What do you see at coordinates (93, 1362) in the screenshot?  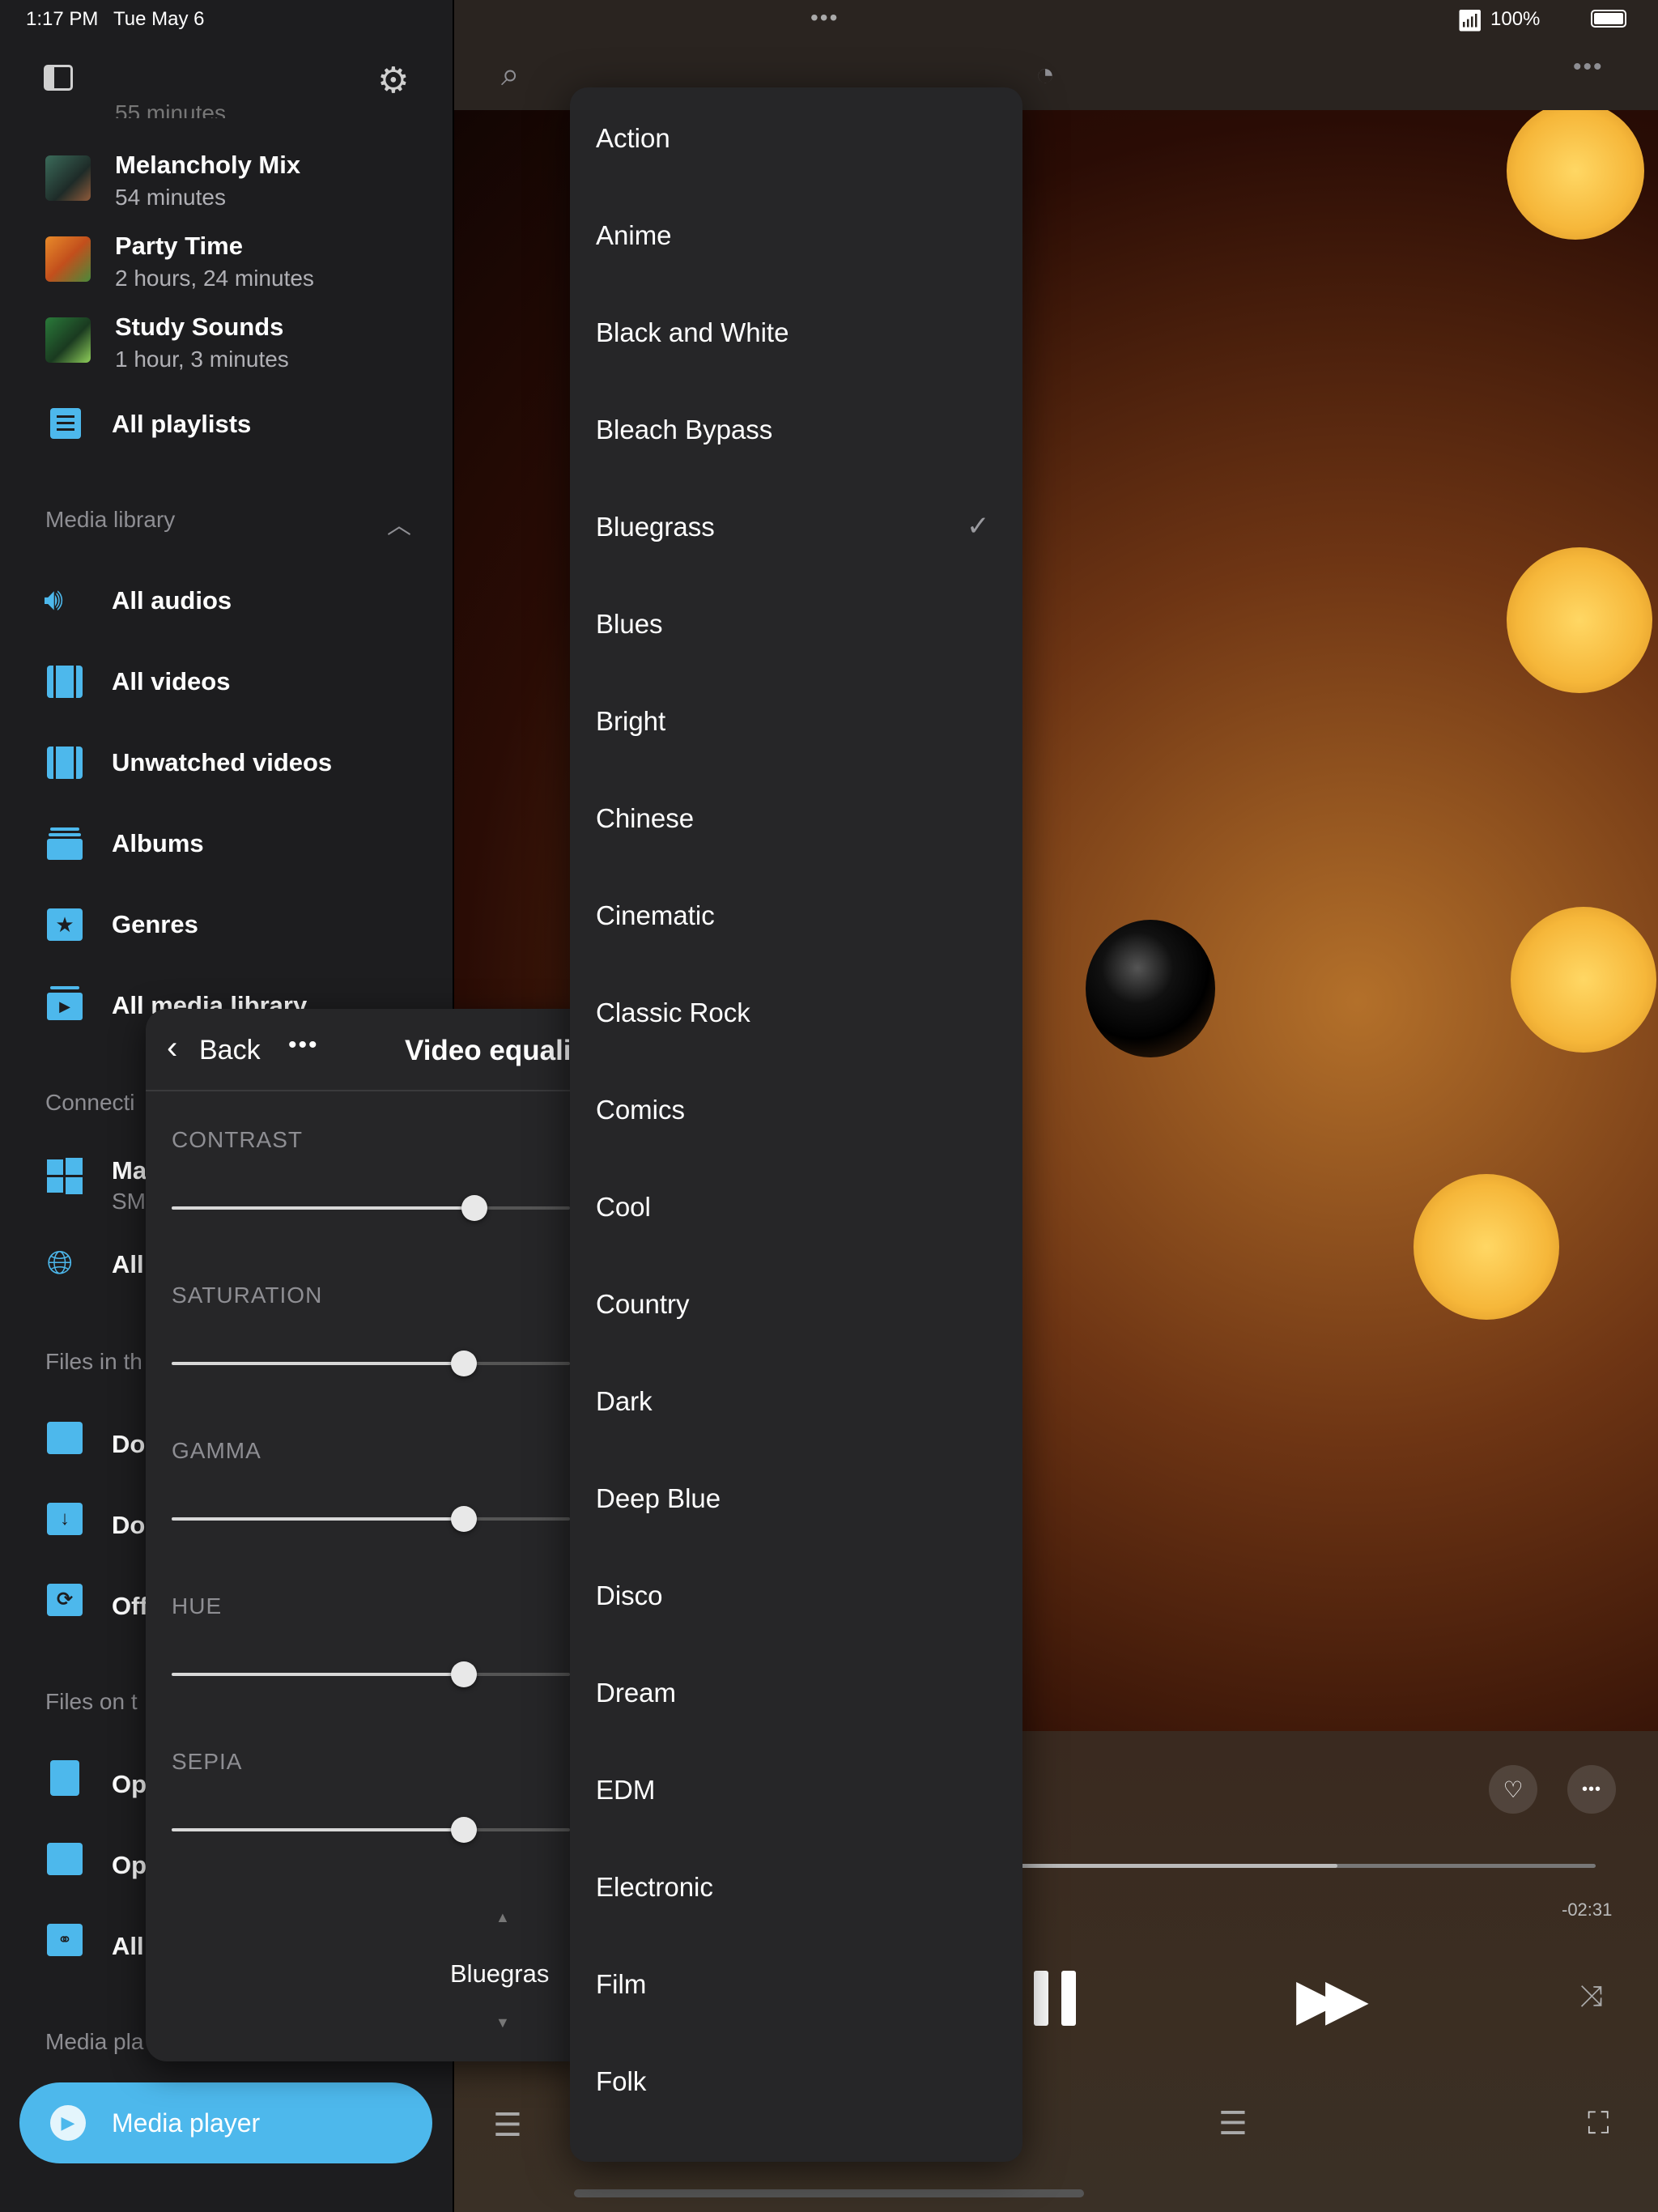 I see `files-in-header: Files in th` at bounding box center [93, 1362].